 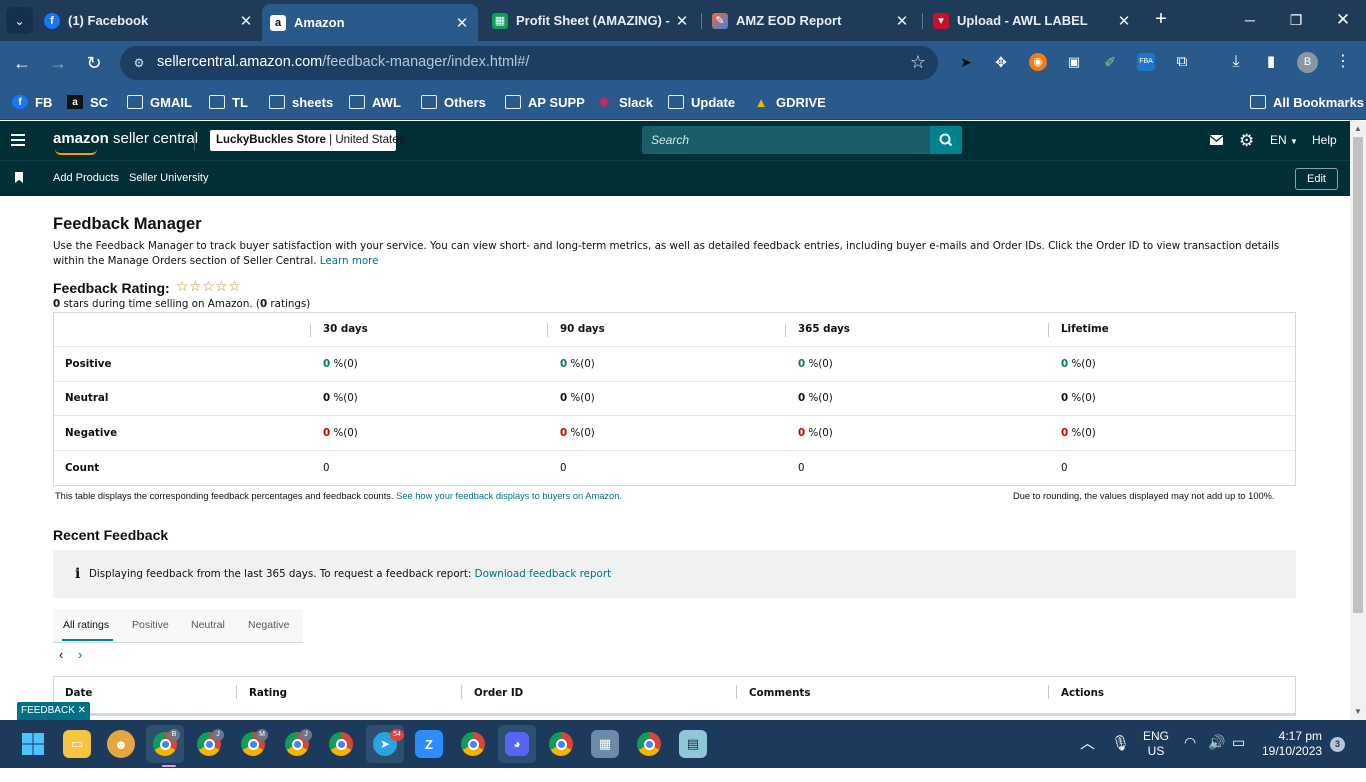 What do you see at coordinates (605, 744) in the screenshot?
I see `calculator-icon: ▦` at bounding box center [605, 744].